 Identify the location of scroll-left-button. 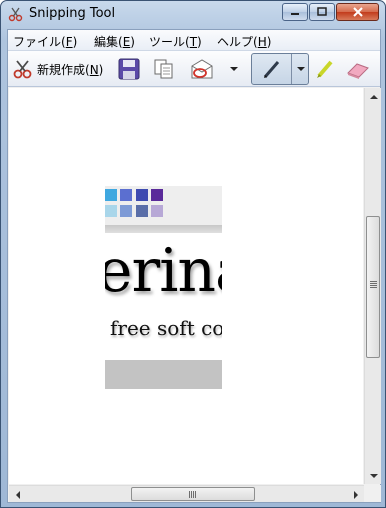
(17, 494).